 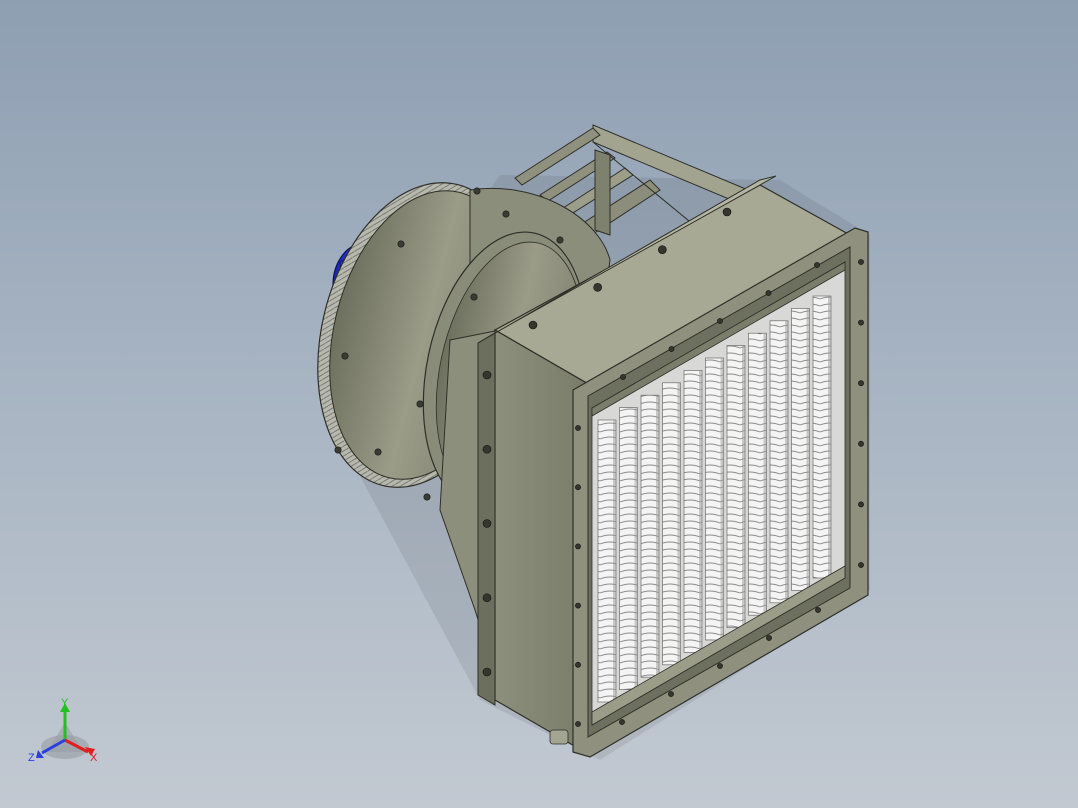 I want to click on x-axis-label: X, so click(x=94, y=758).